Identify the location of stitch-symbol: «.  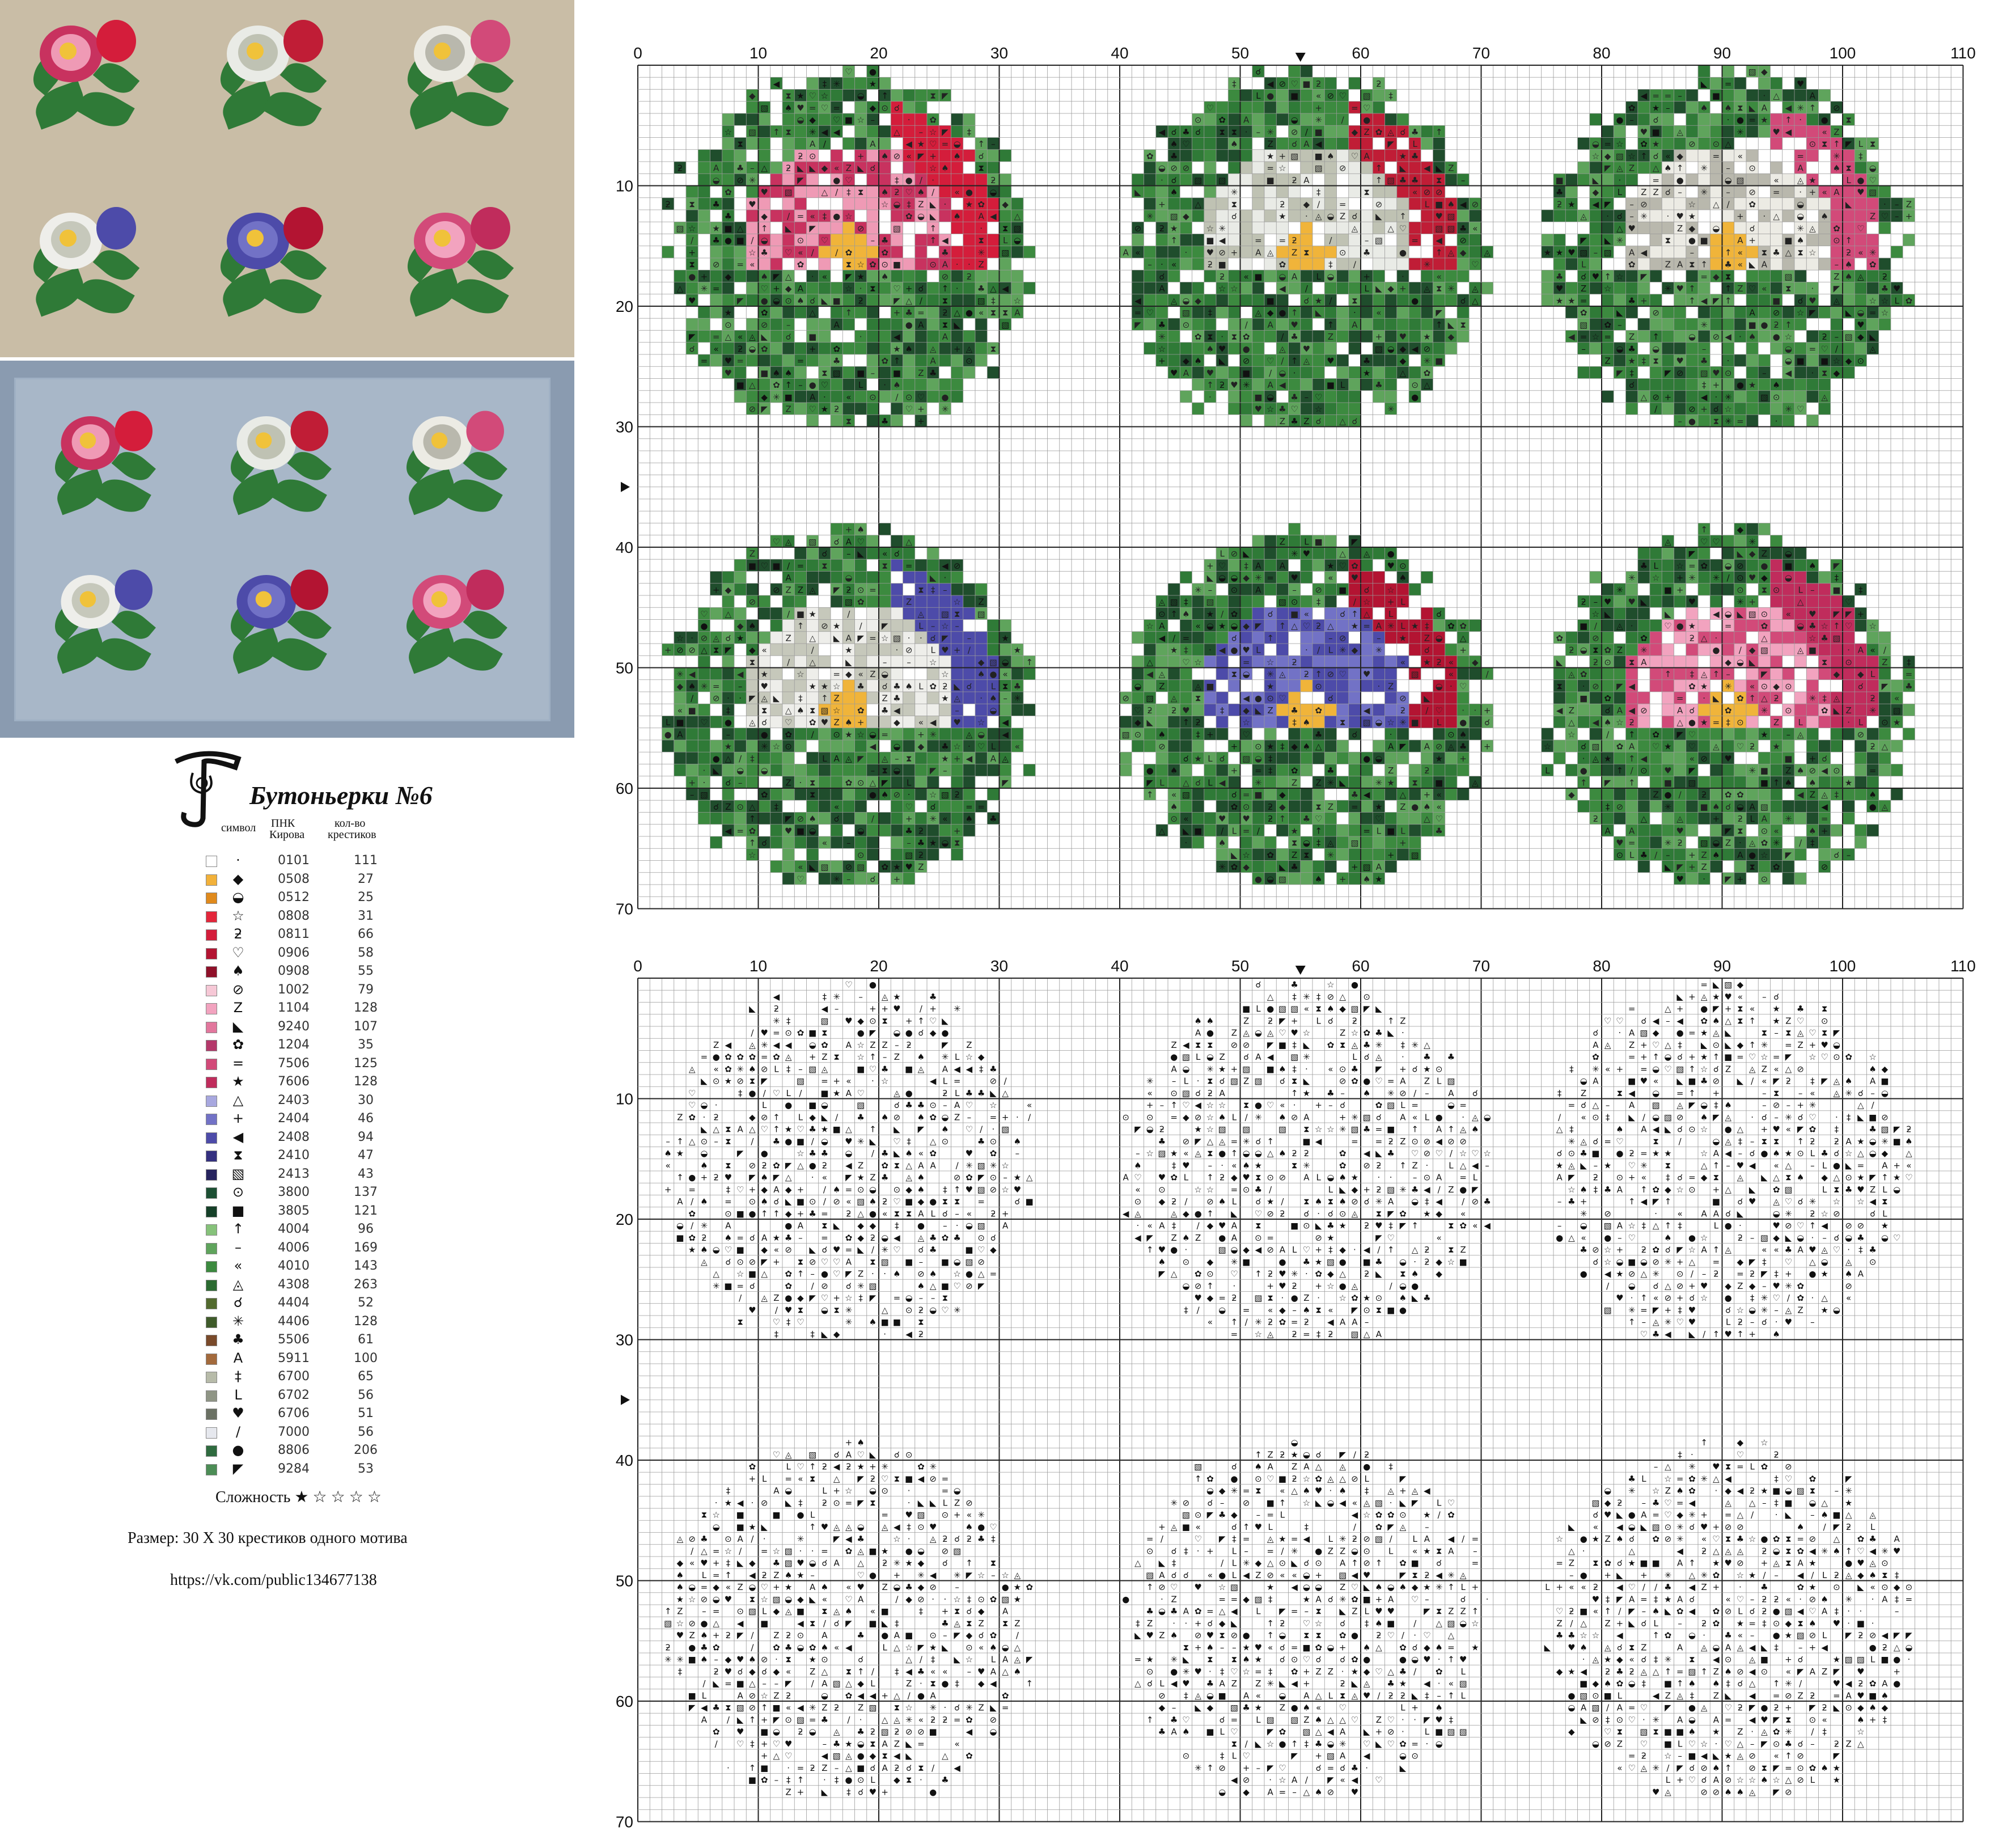
(1414, 192).